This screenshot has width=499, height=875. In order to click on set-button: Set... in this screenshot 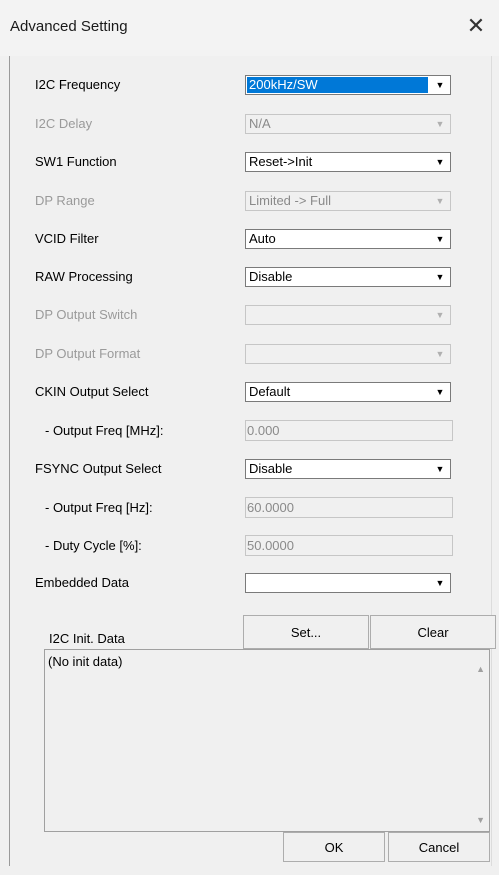, I will do `click(306, 632)`.